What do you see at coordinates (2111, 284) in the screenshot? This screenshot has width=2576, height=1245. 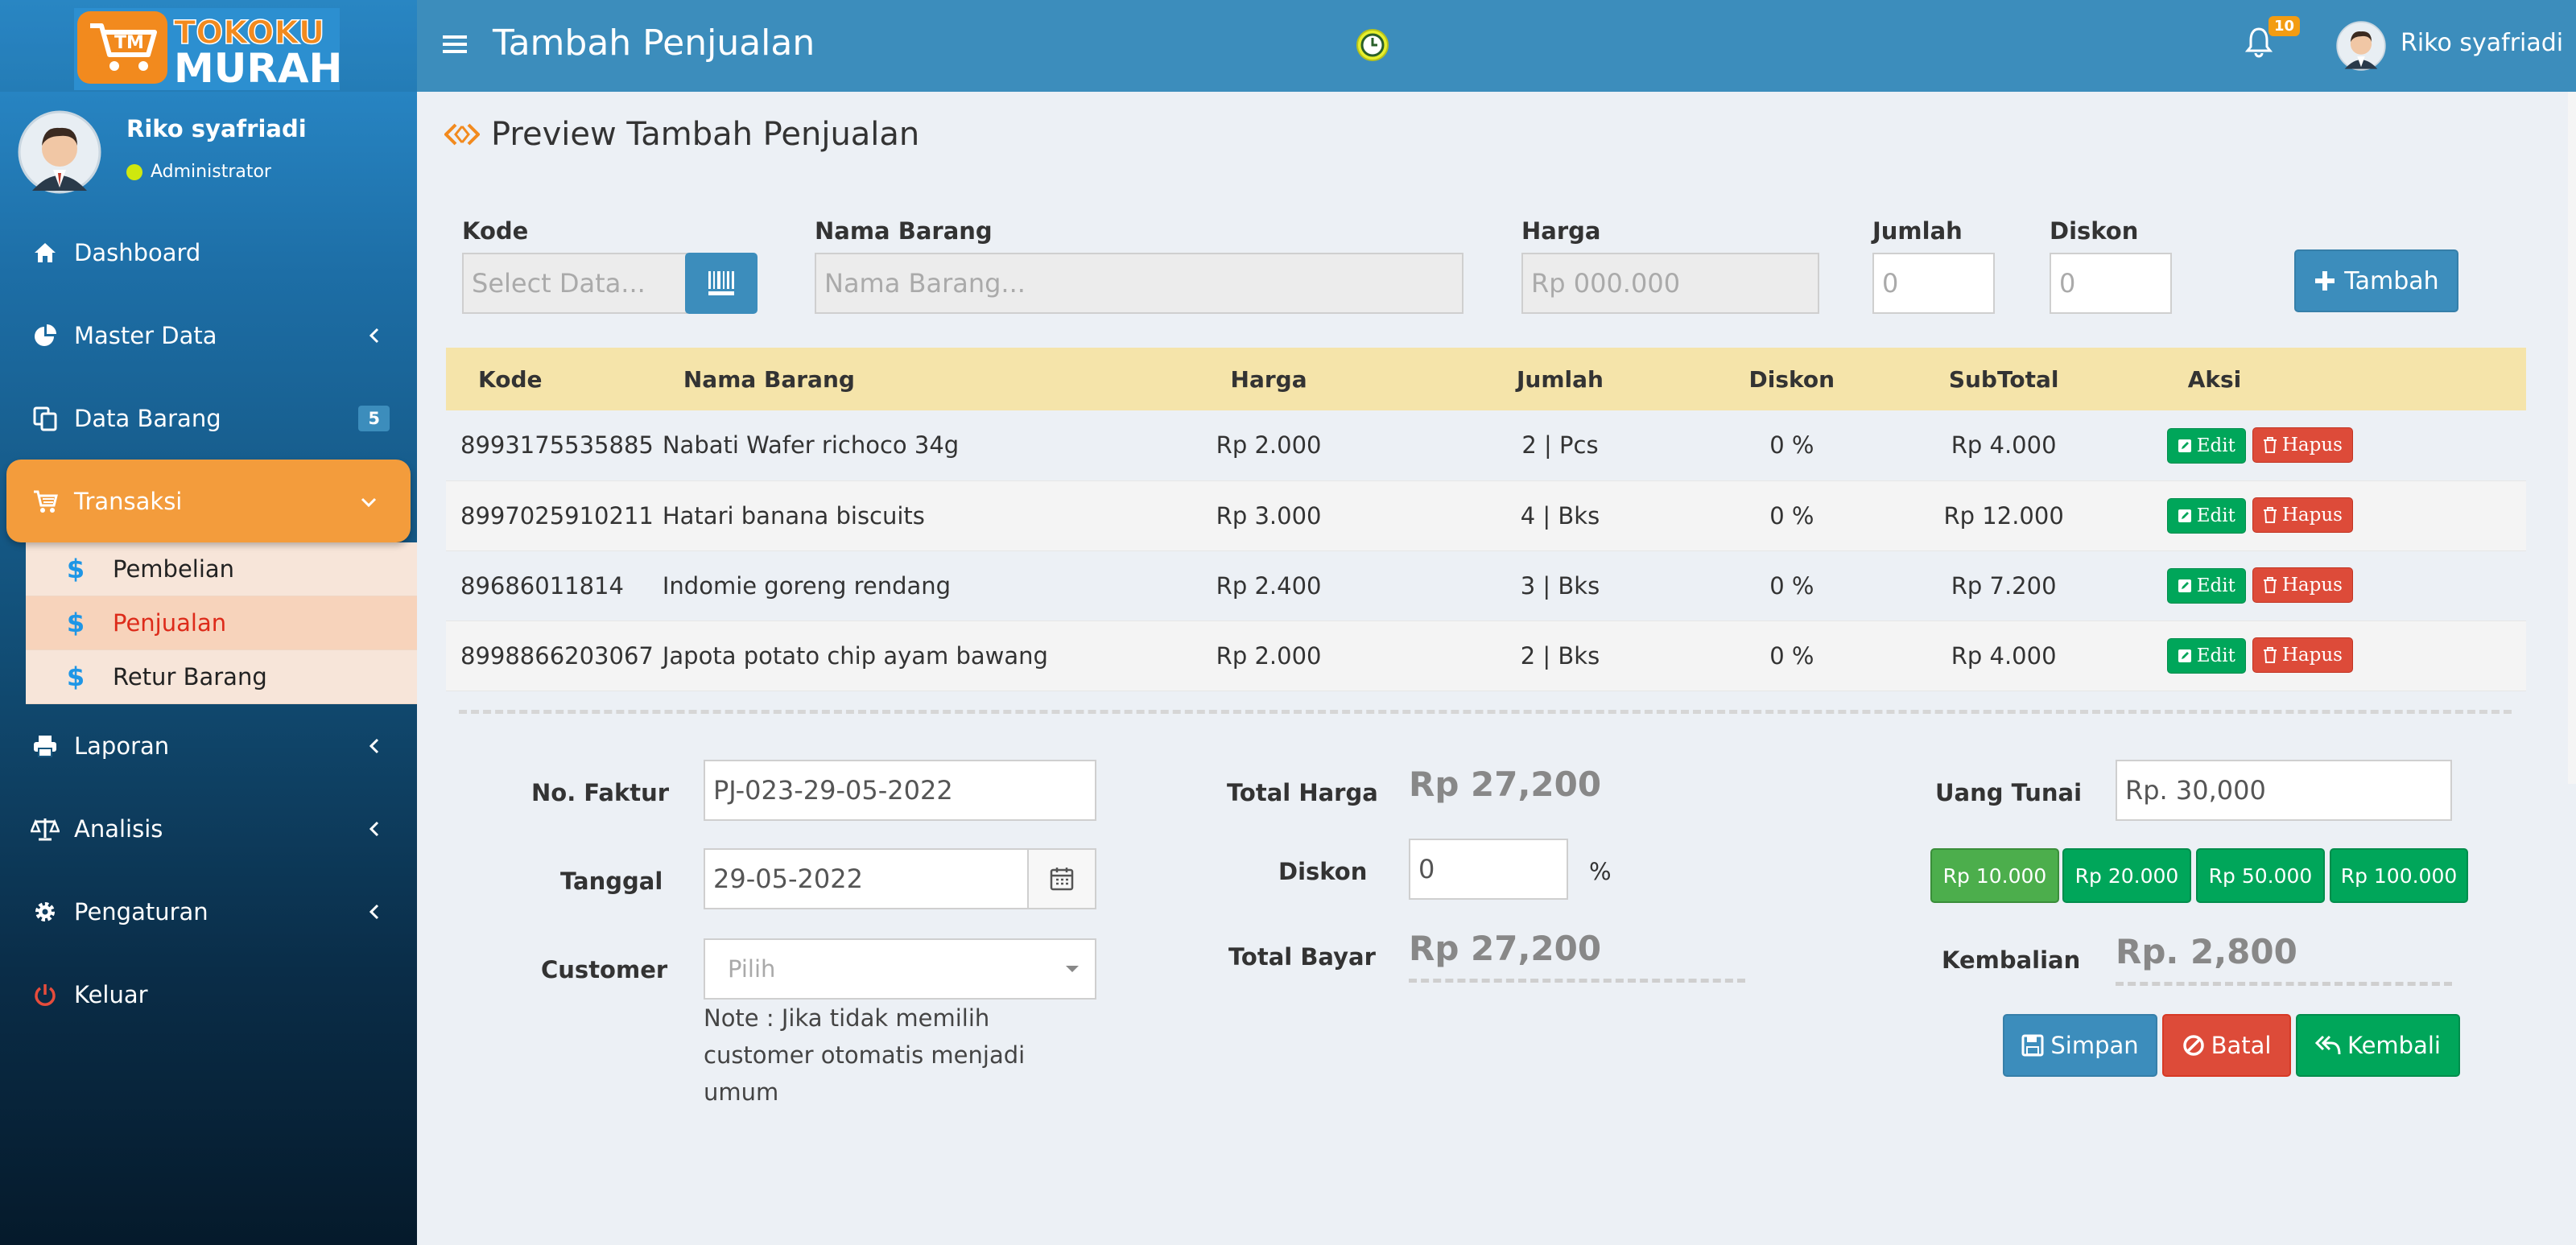 I see `diskon-input: 0` at bounding box center [2111, 284].